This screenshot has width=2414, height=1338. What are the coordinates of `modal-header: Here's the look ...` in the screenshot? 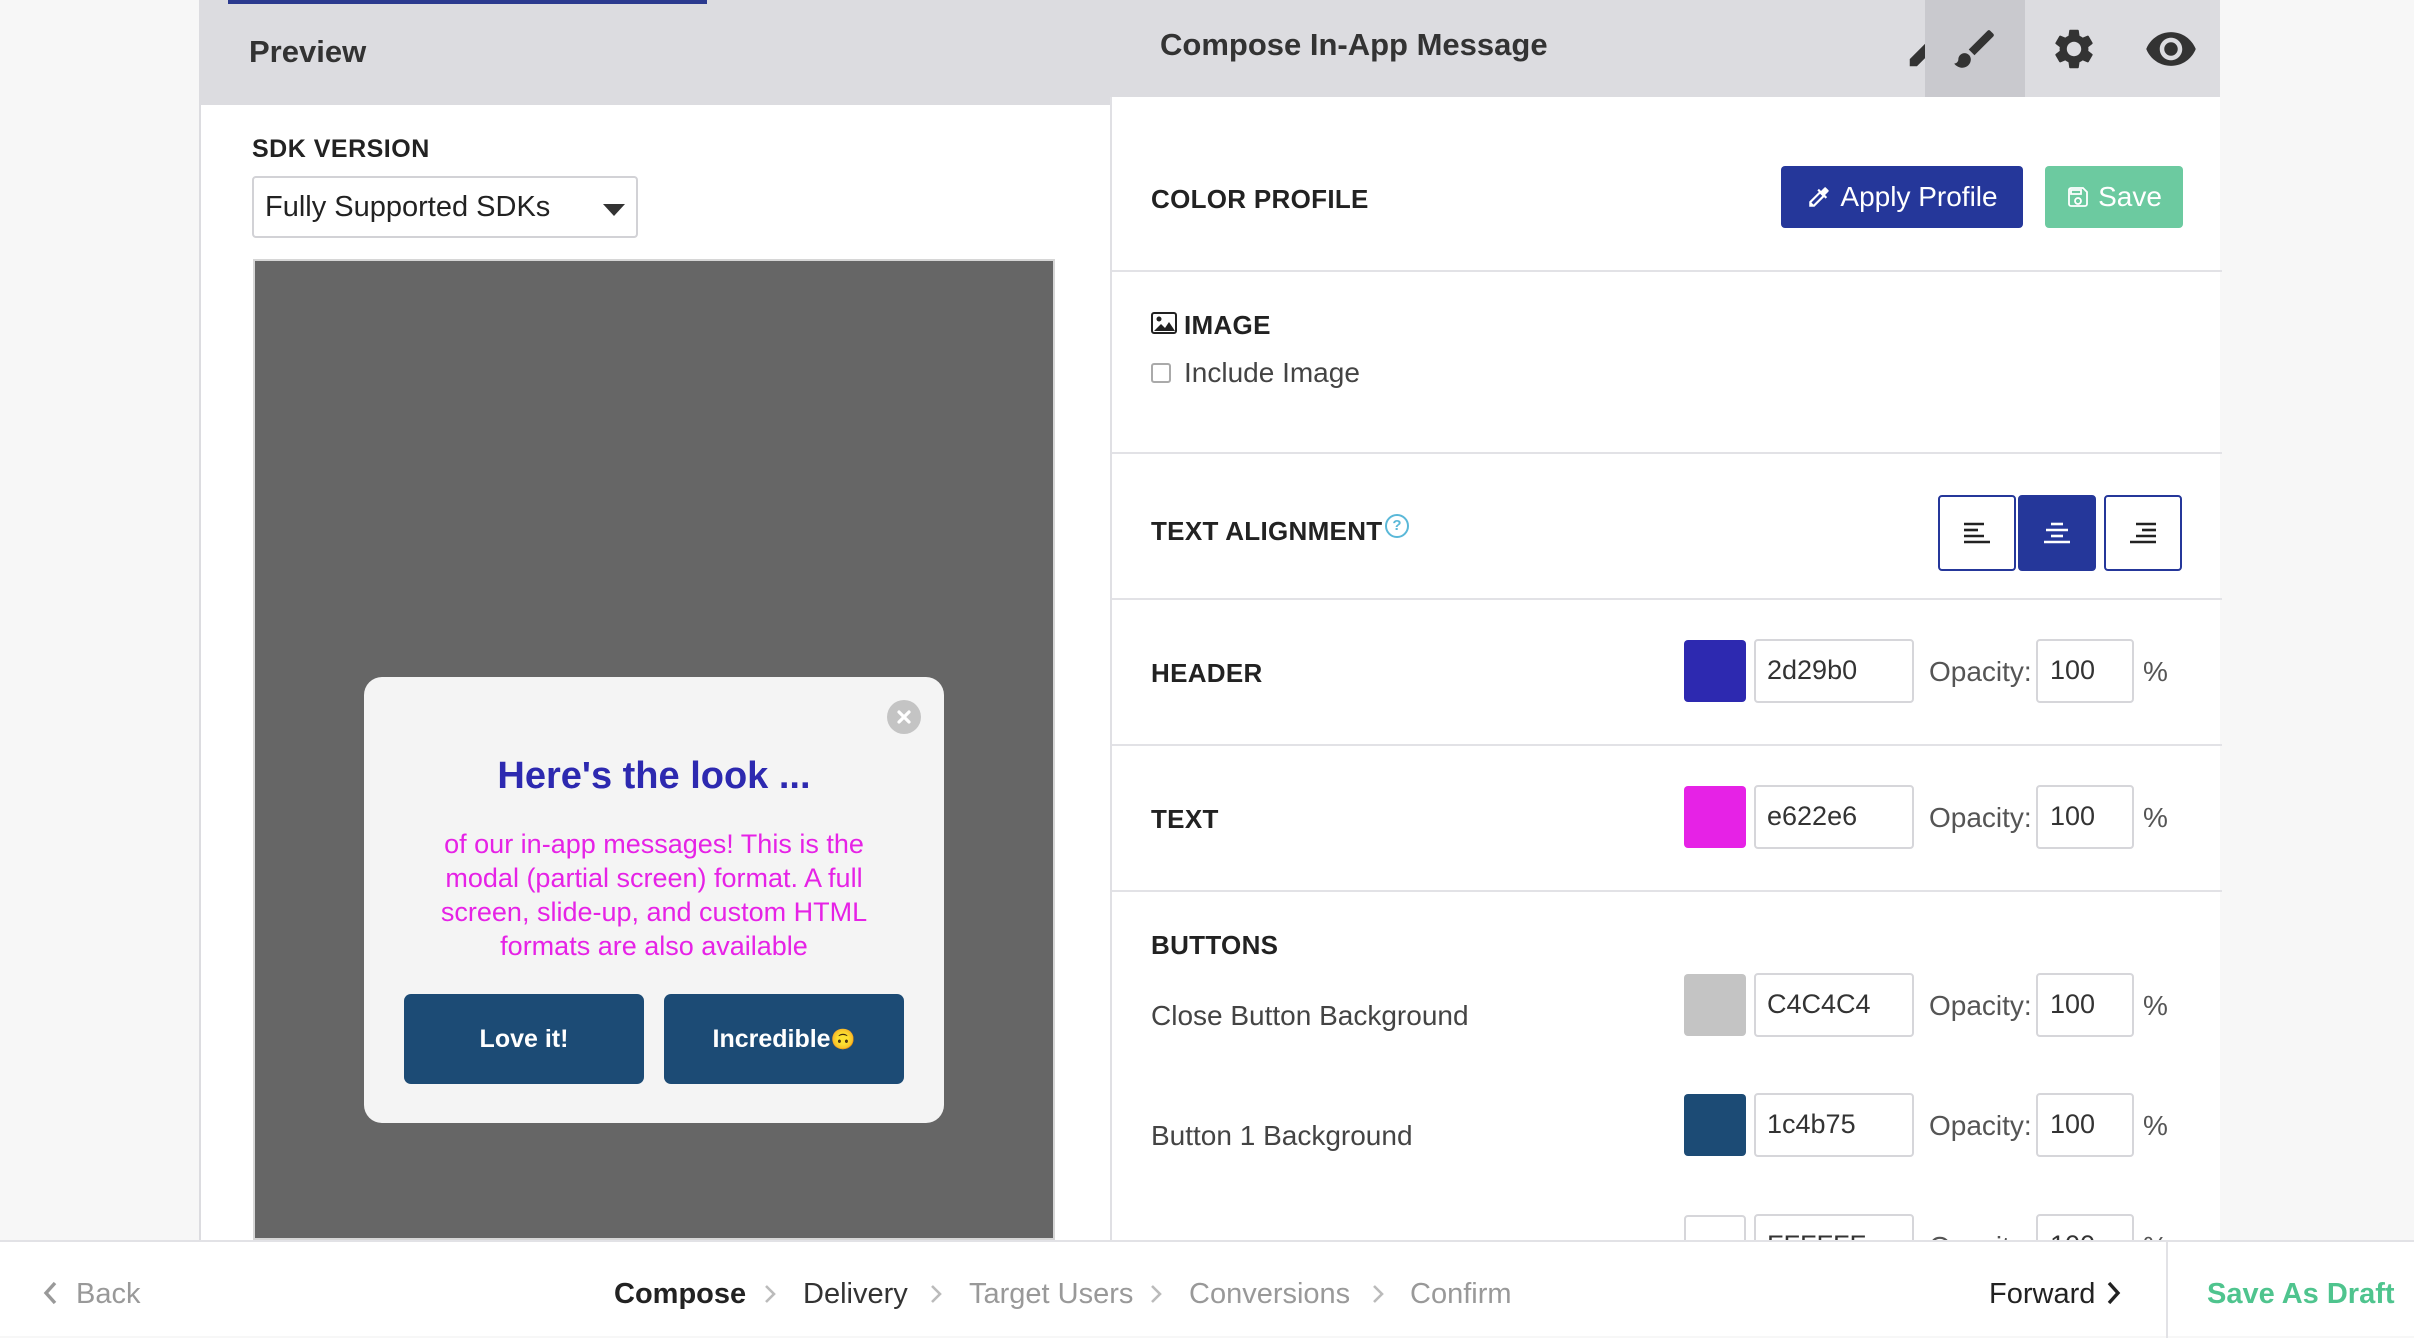 It's located at (654, 776).